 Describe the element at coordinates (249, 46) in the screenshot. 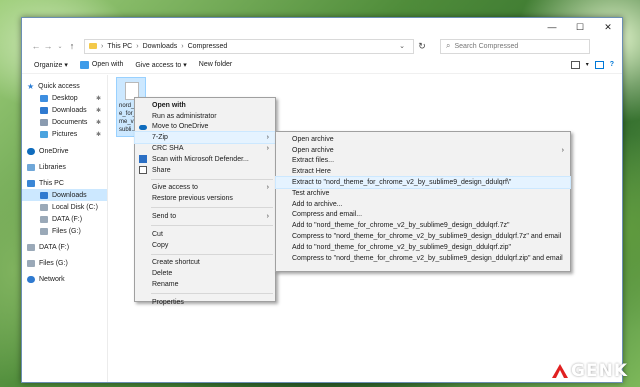

I see `address-bar: › This PC › Downloads › Compressed ⌄` at that location.